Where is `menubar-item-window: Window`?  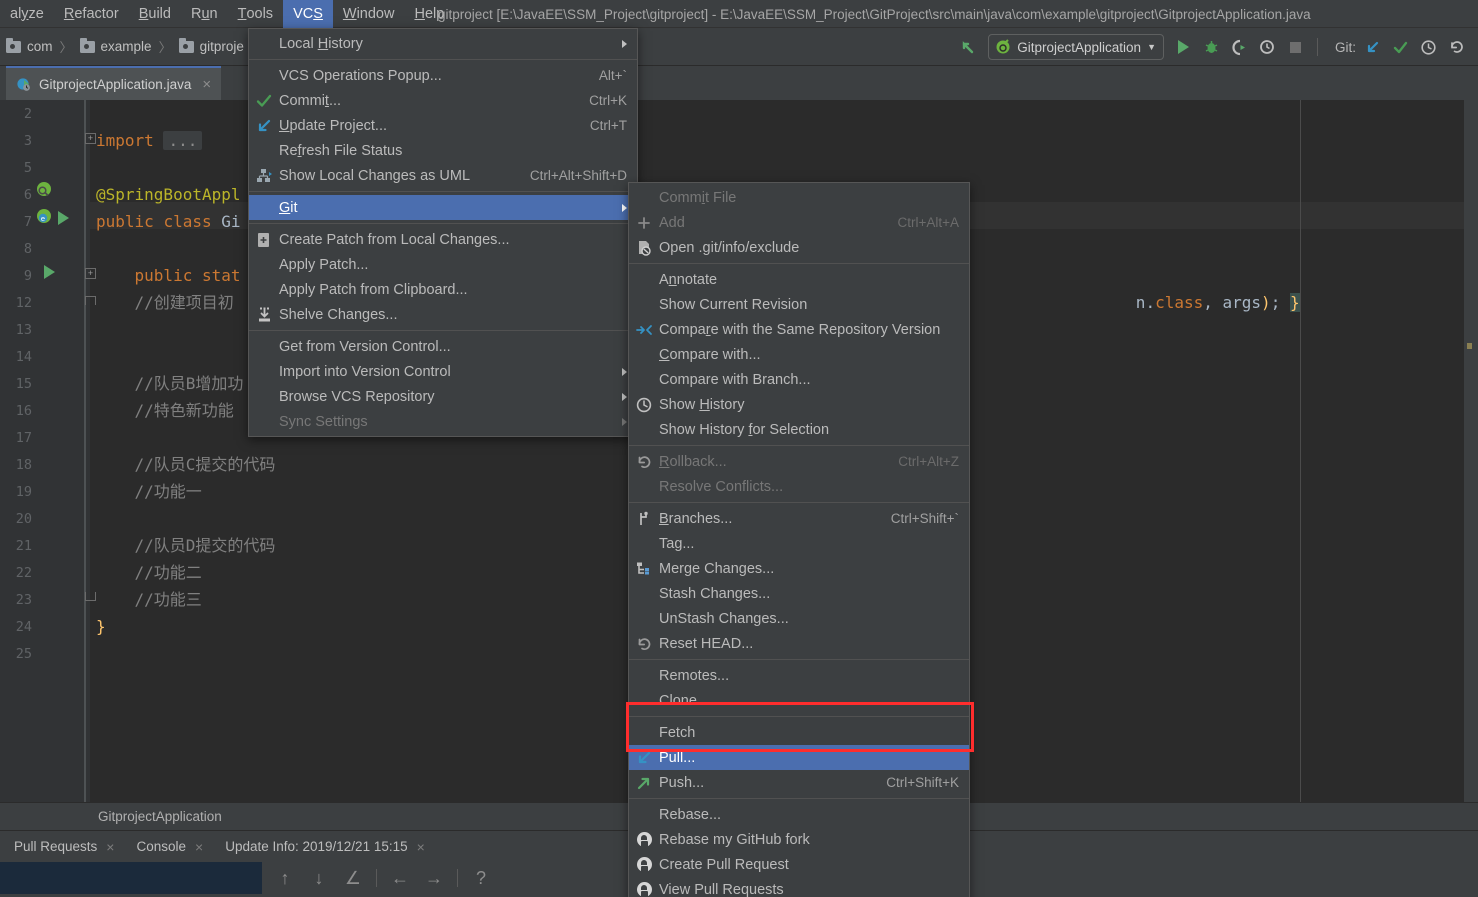
menubar-item-window: Window is located at coordinates (369, 14).